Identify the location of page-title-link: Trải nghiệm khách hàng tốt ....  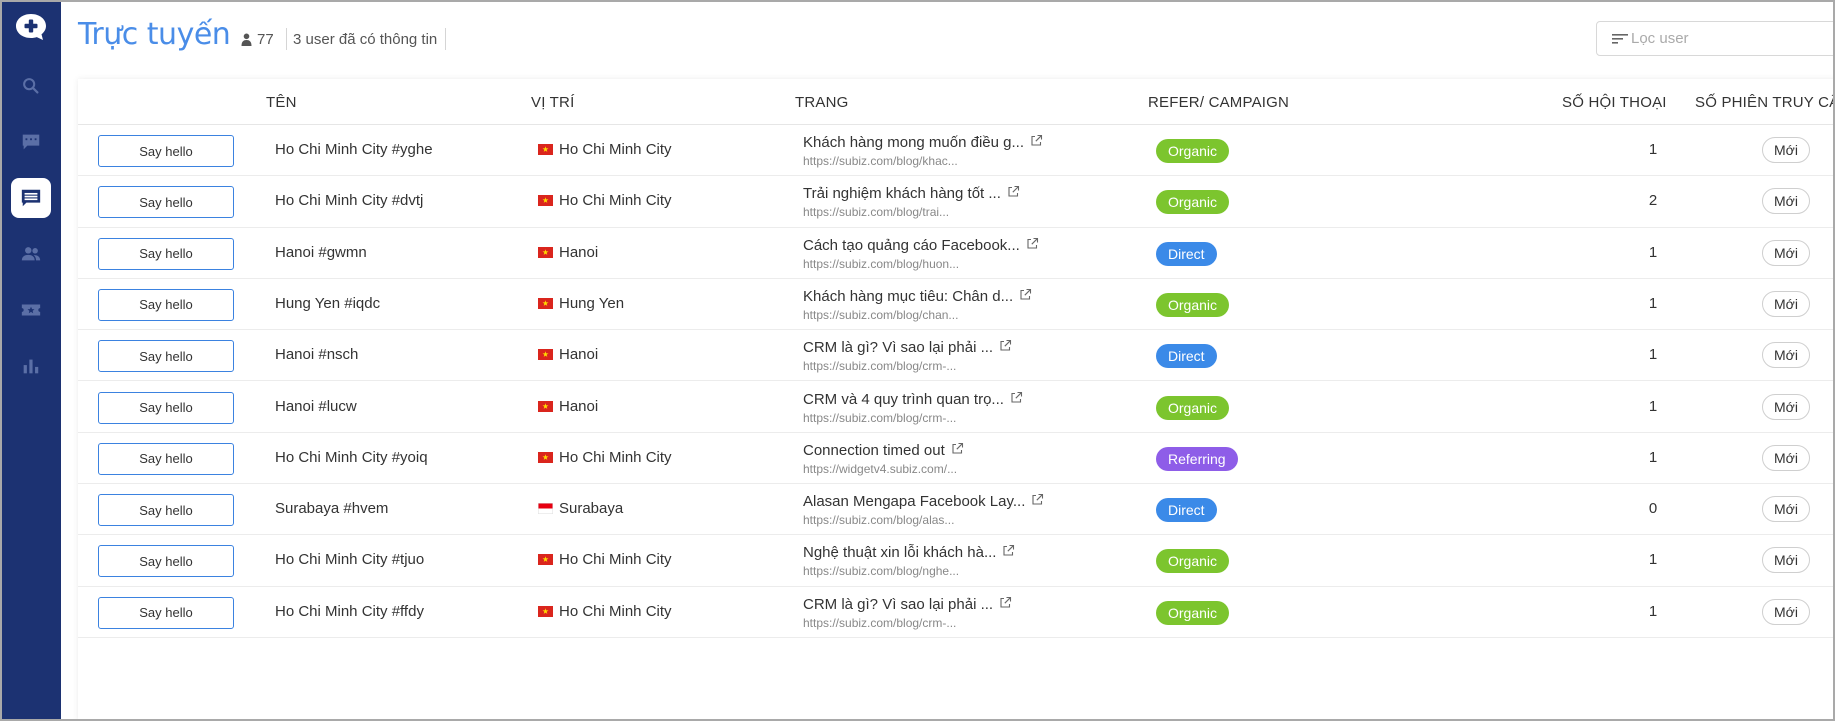
(911, 193).